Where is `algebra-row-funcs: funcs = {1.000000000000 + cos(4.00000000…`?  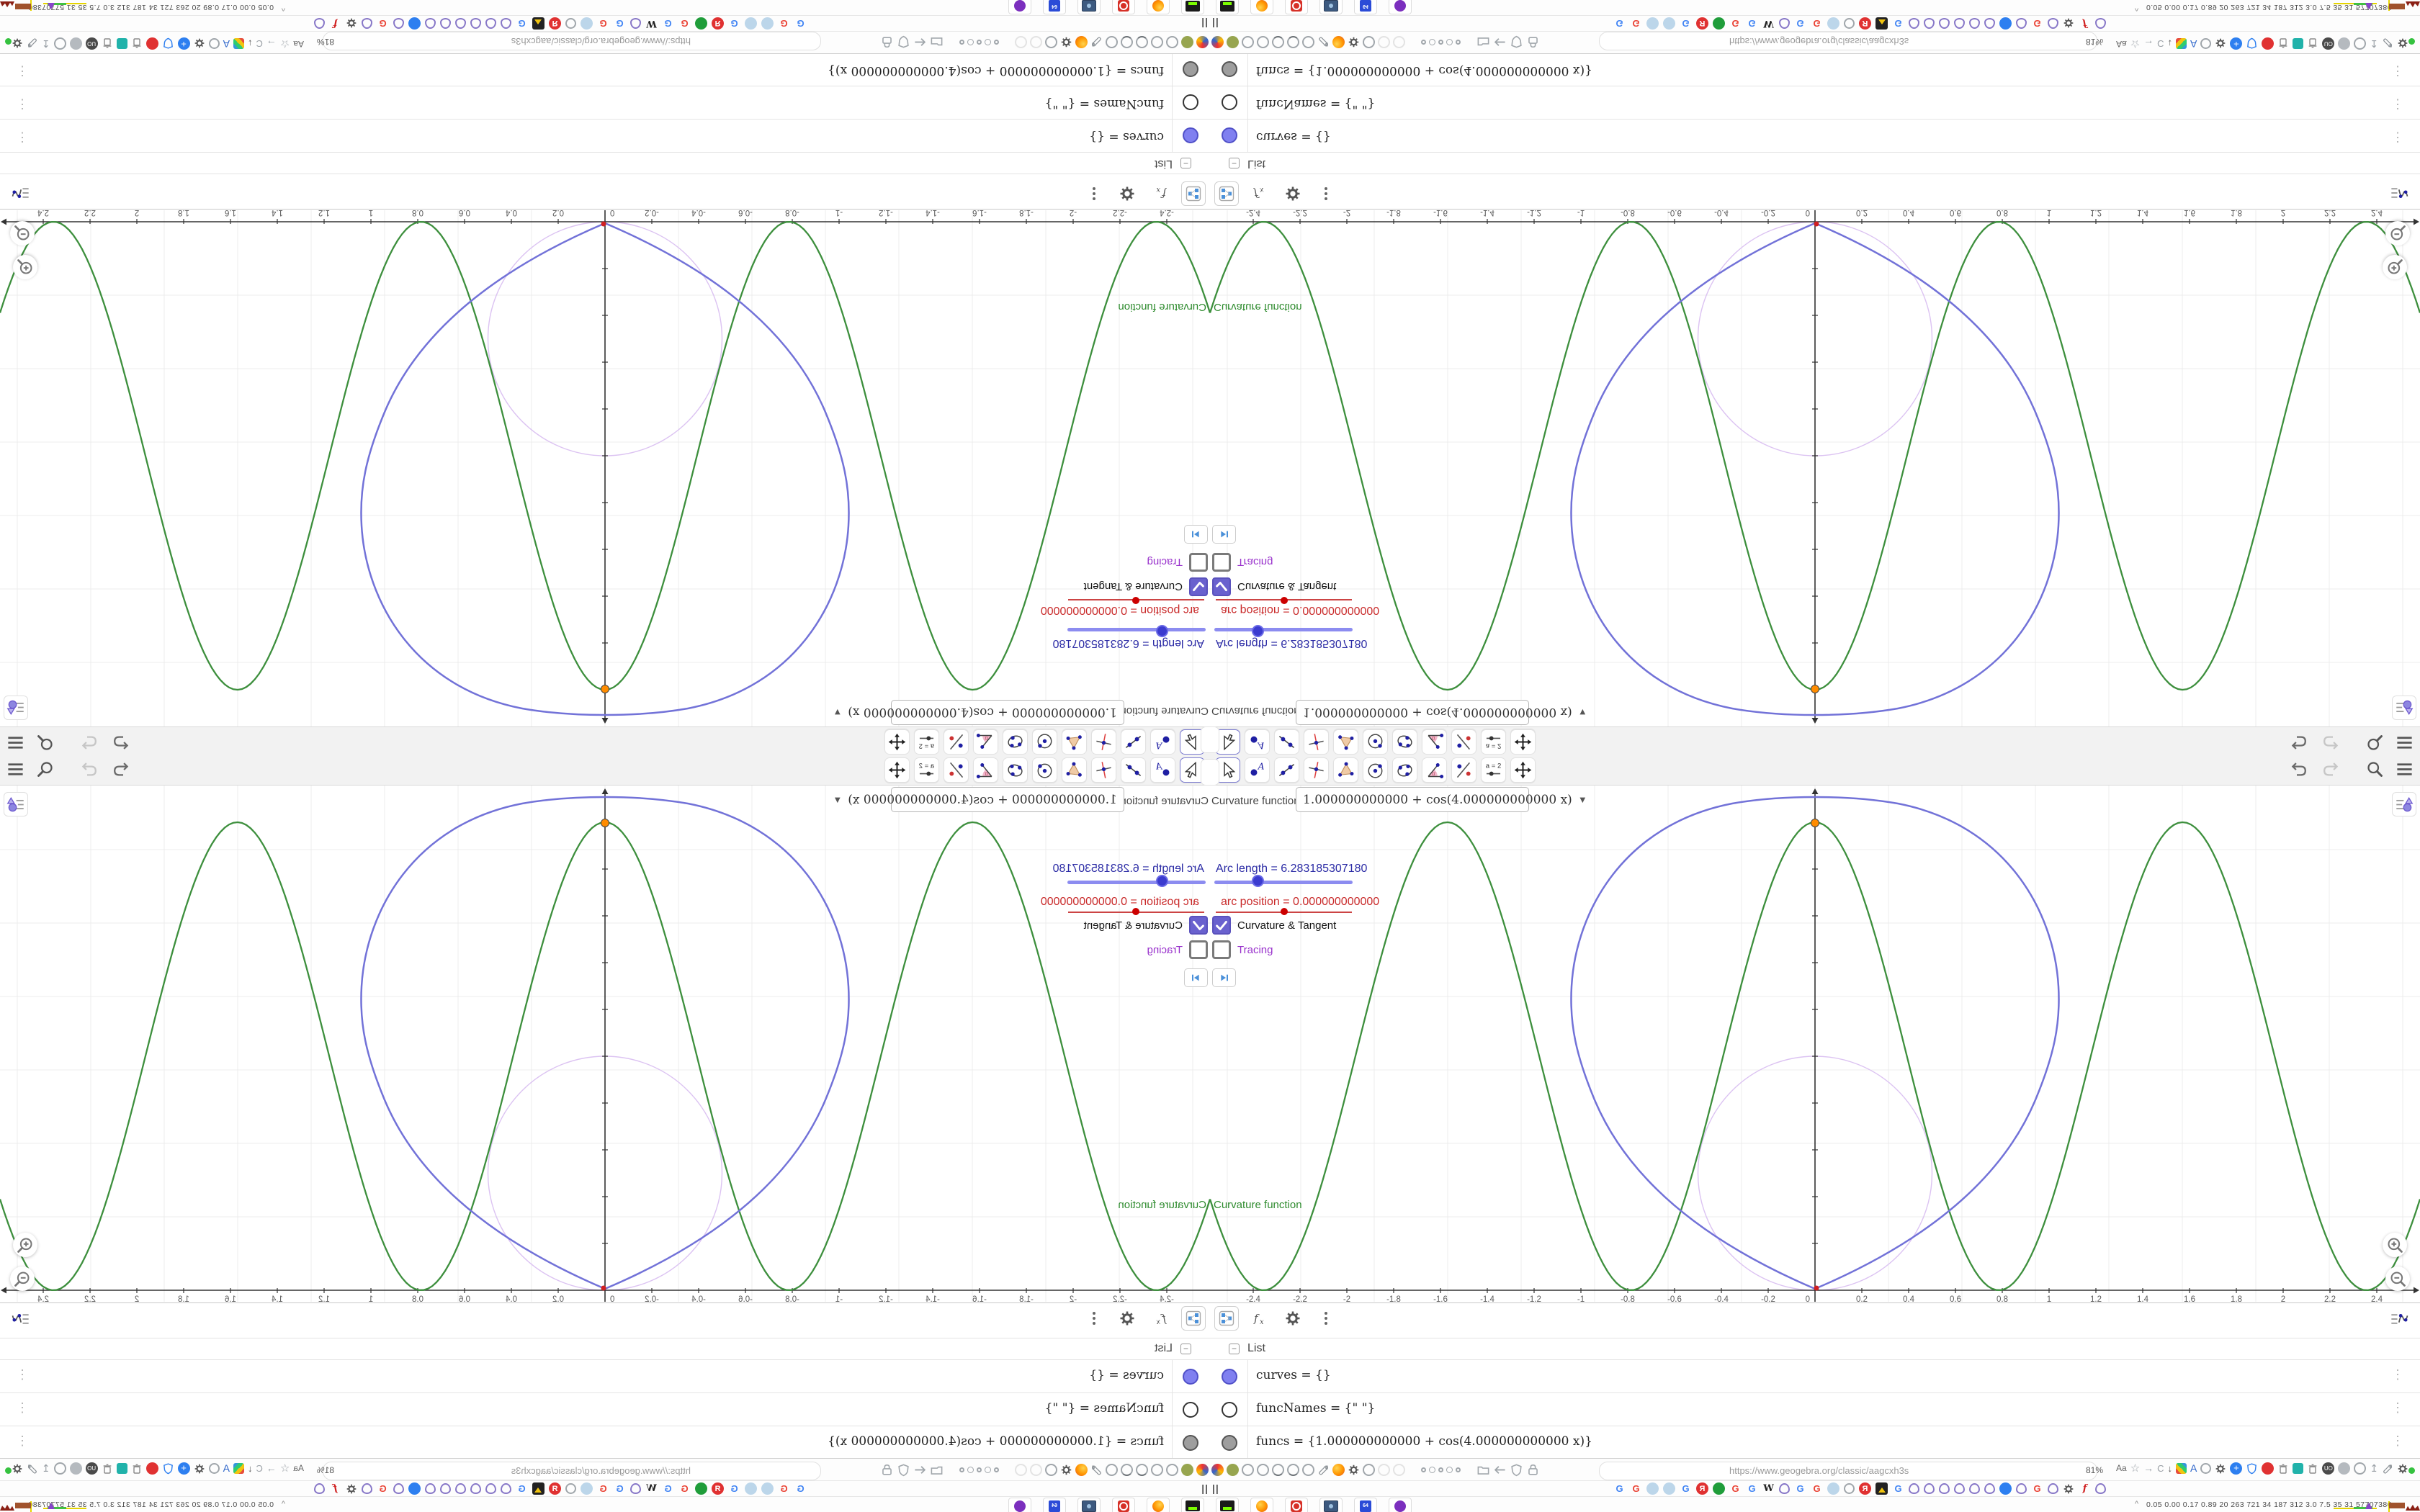
algebra-row-funcs: funcs = {1.000000000000 + cos(4.00000000… is located at coordinates (1815, 69).